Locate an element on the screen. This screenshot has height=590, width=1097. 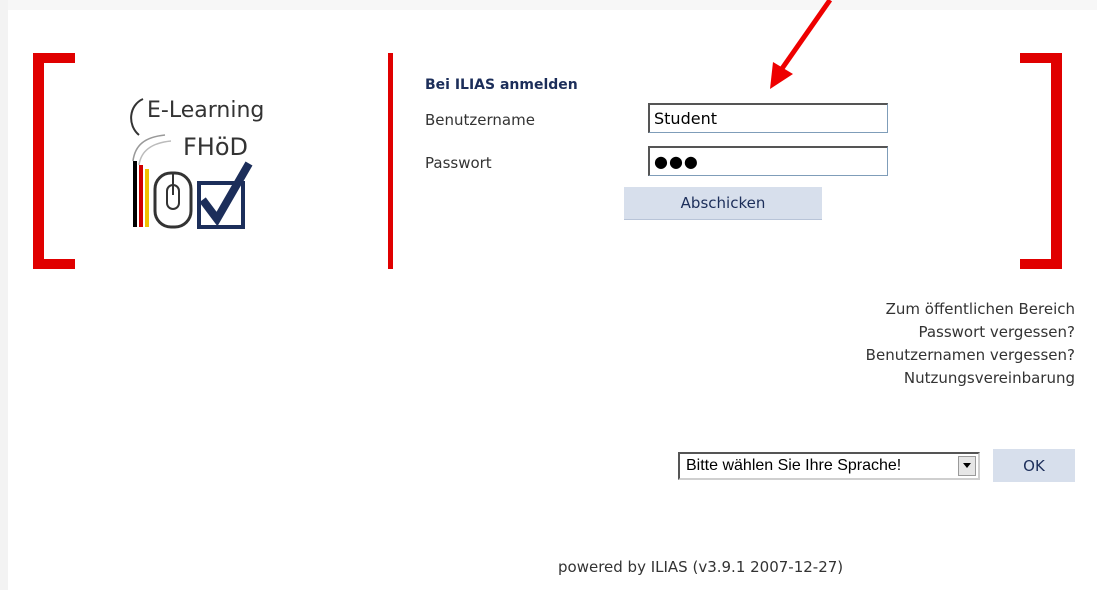
mouse-icon is located at coordinates (173, 200).